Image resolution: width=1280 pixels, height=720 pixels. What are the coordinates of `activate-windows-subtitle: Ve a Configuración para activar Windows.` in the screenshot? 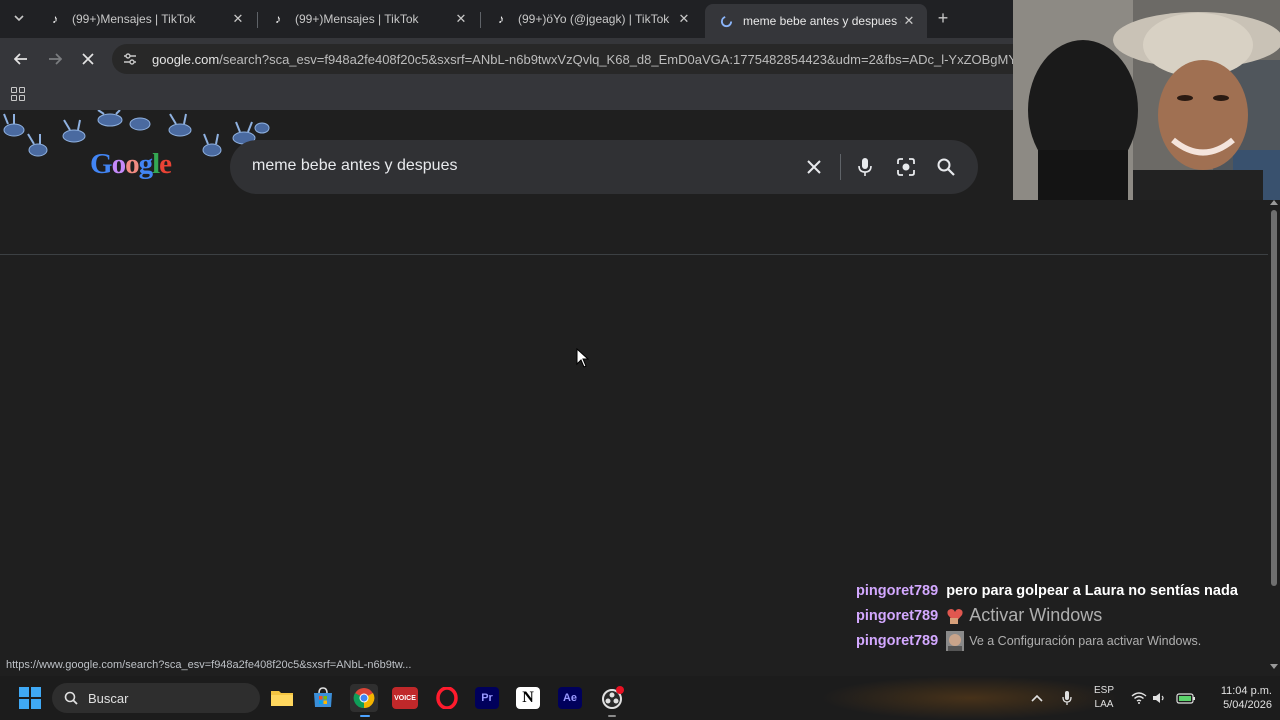 It's located at (1085, 640).